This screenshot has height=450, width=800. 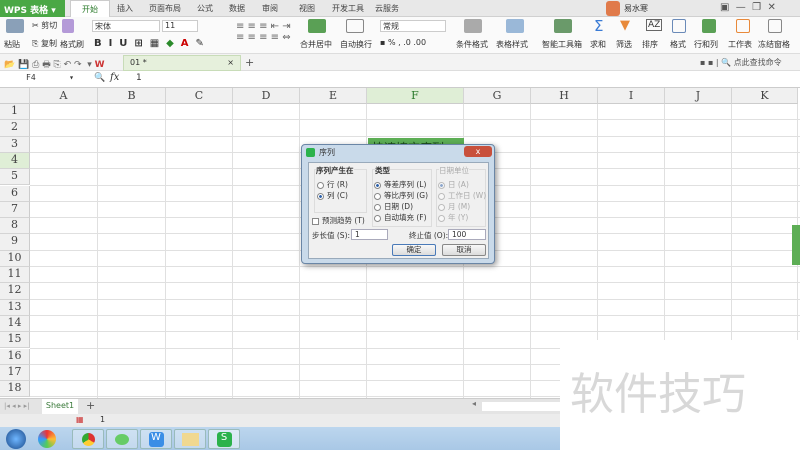 I want to click on row-header-4: 4, so click(x=15, y=161).